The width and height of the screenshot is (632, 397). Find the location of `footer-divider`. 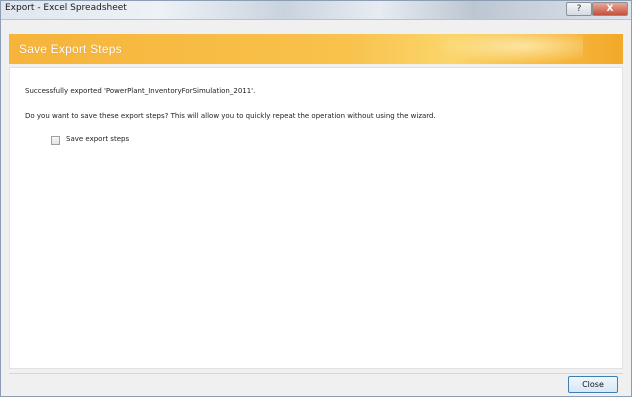

footer-divider is located at coordinates (316, 373).